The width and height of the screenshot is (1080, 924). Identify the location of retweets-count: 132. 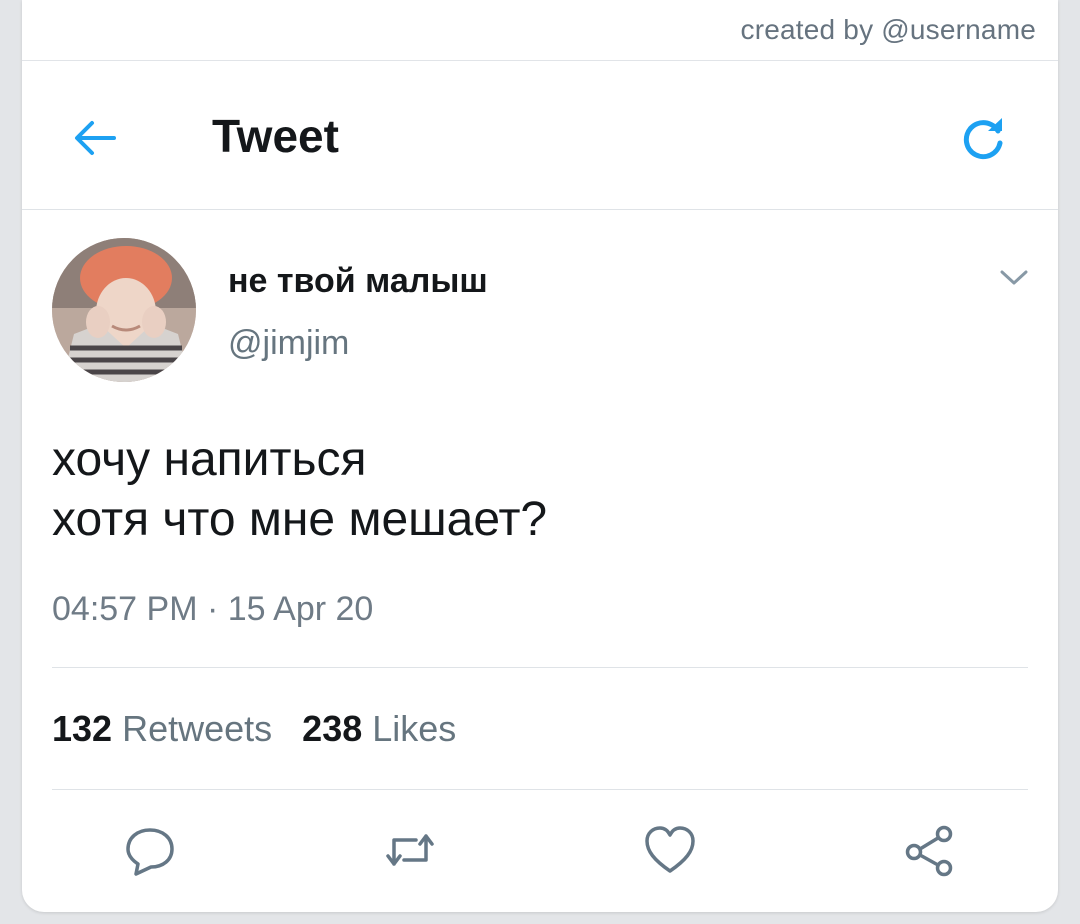
(82, 728).